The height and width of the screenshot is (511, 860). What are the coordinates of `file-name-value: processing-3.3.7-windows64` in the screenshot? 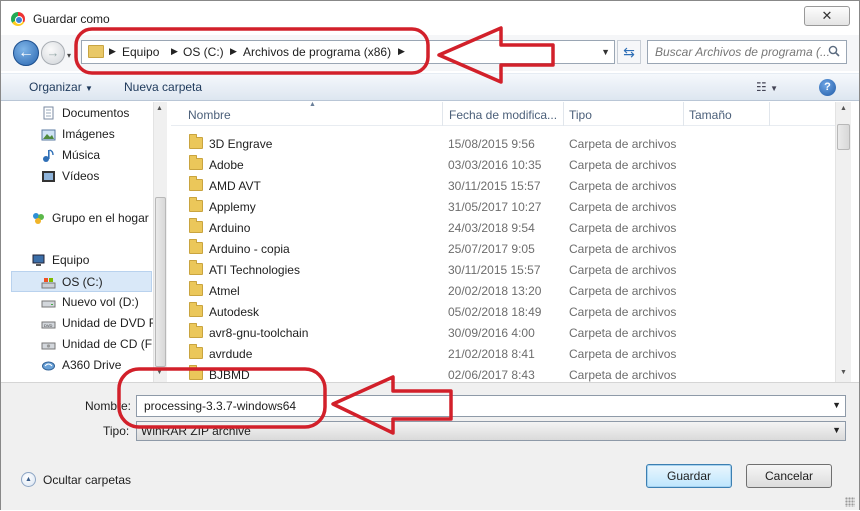 It's located at (220, 406).